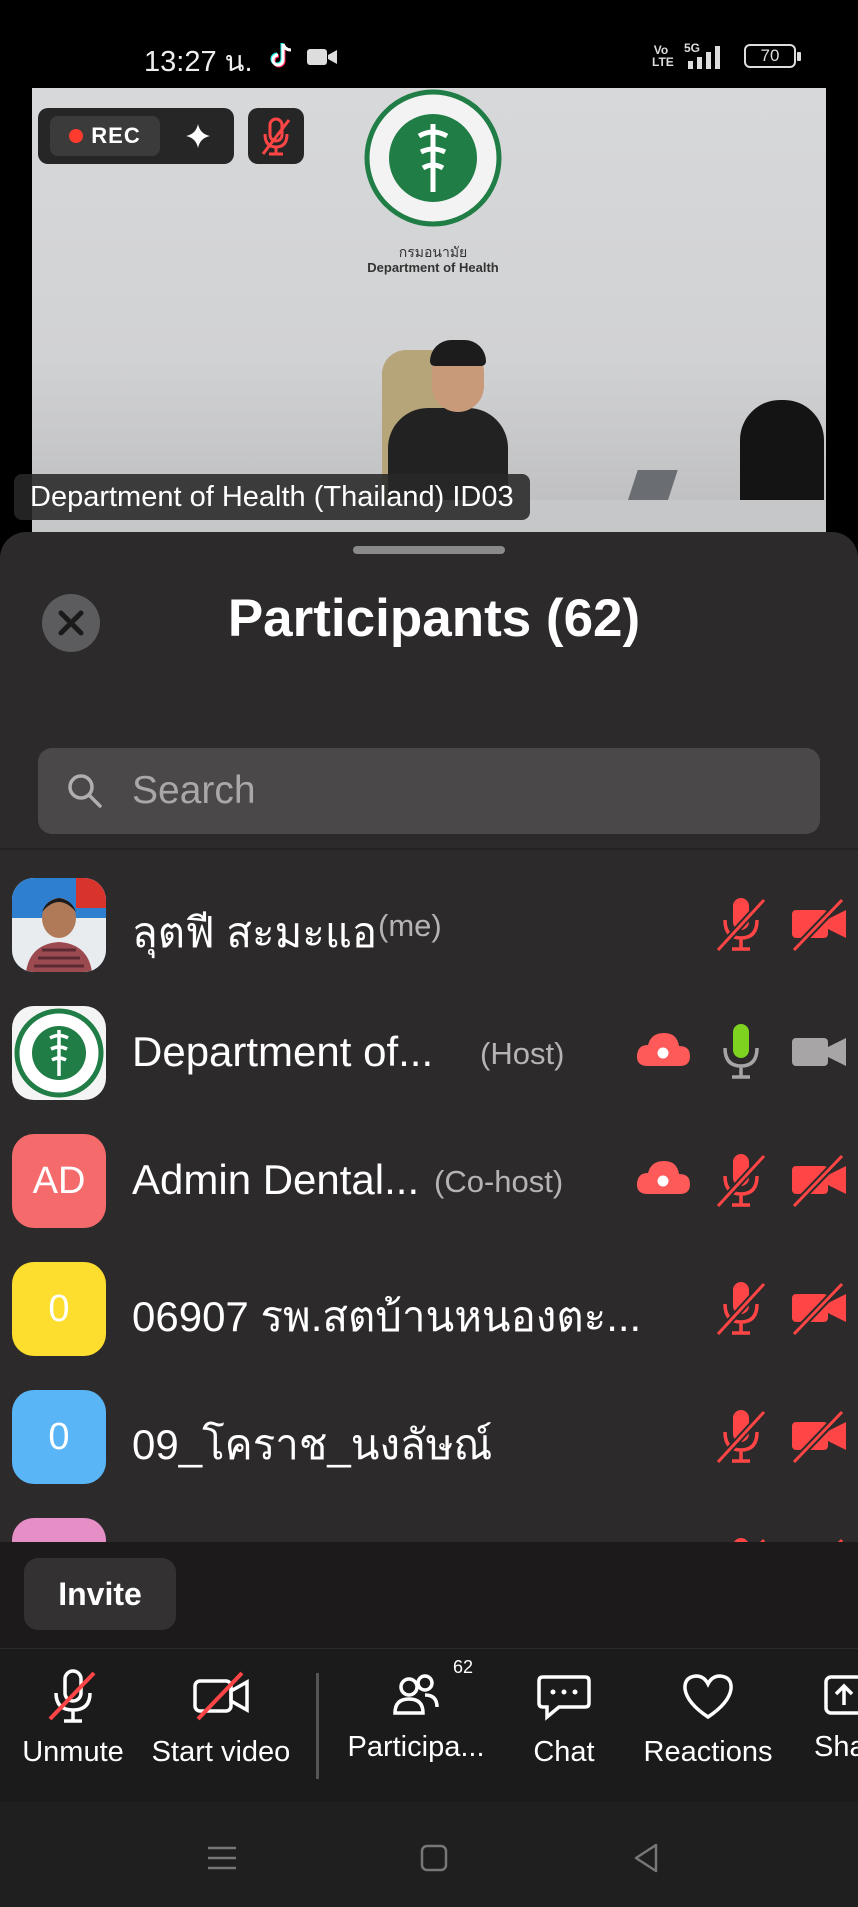  What do you see at coordinates (708, 1697) in the screenshot?
I see `heart-icon` at bounding box center [708, 1697].